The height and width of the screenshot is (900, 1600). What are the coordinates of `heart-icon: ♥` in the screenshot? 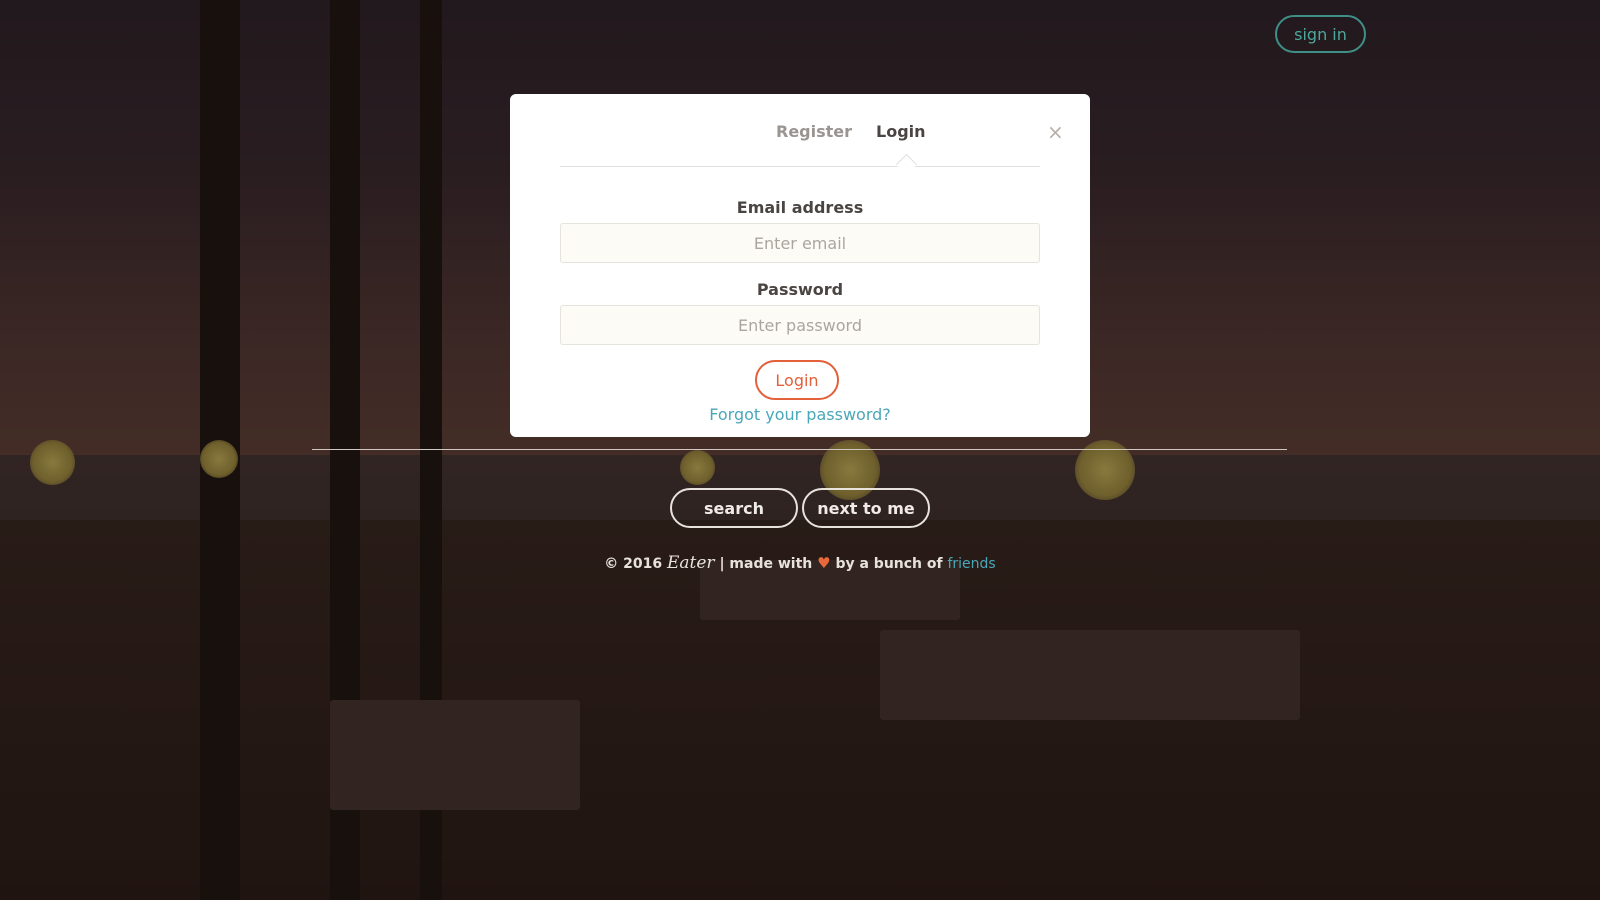 It's located at (824, 563).